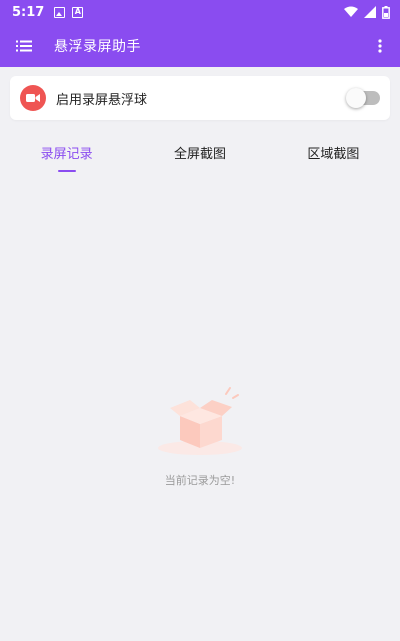  Describe the element at coordinates (351, 11) in the screenshot. I see `wifi-icon` at that location.